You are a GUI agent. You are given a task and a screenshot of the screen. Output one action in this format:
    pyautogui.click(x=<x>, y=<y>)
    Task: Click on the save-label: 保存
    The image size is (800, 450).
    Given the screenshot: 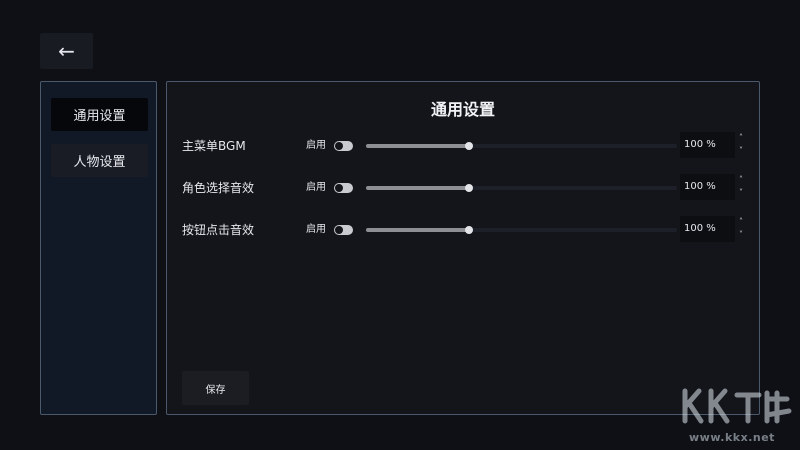 What is the action you would take?
    pyautogui.click(x=215, y=390)
    